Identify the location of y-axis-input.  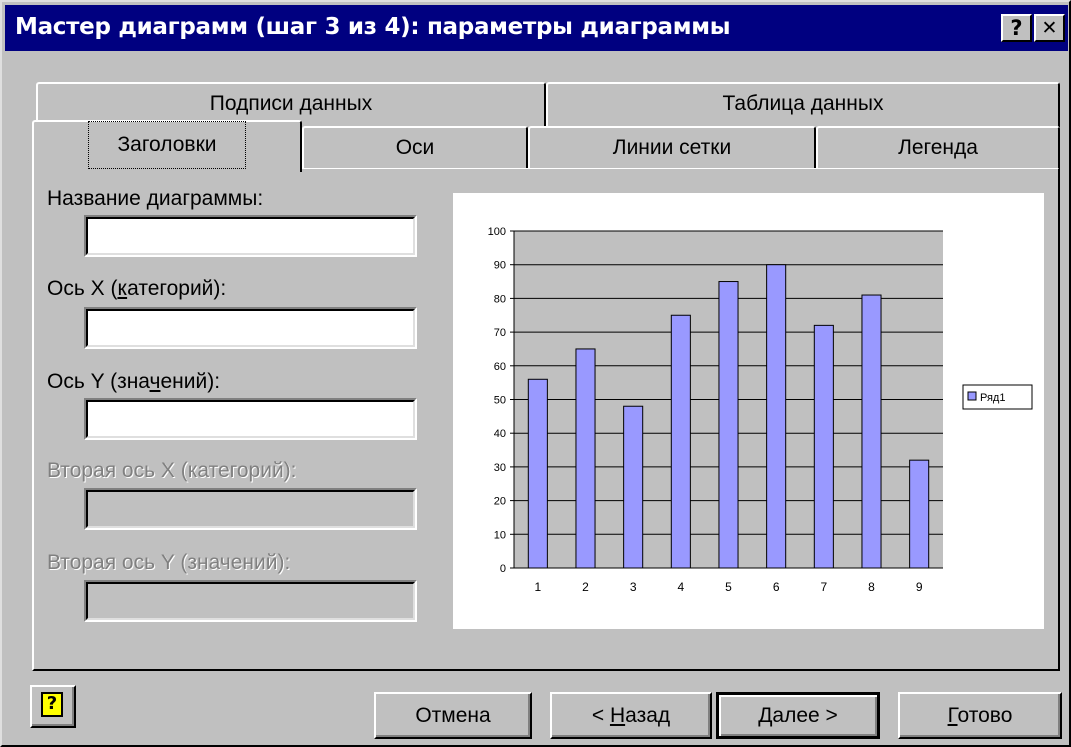
(250, 419).